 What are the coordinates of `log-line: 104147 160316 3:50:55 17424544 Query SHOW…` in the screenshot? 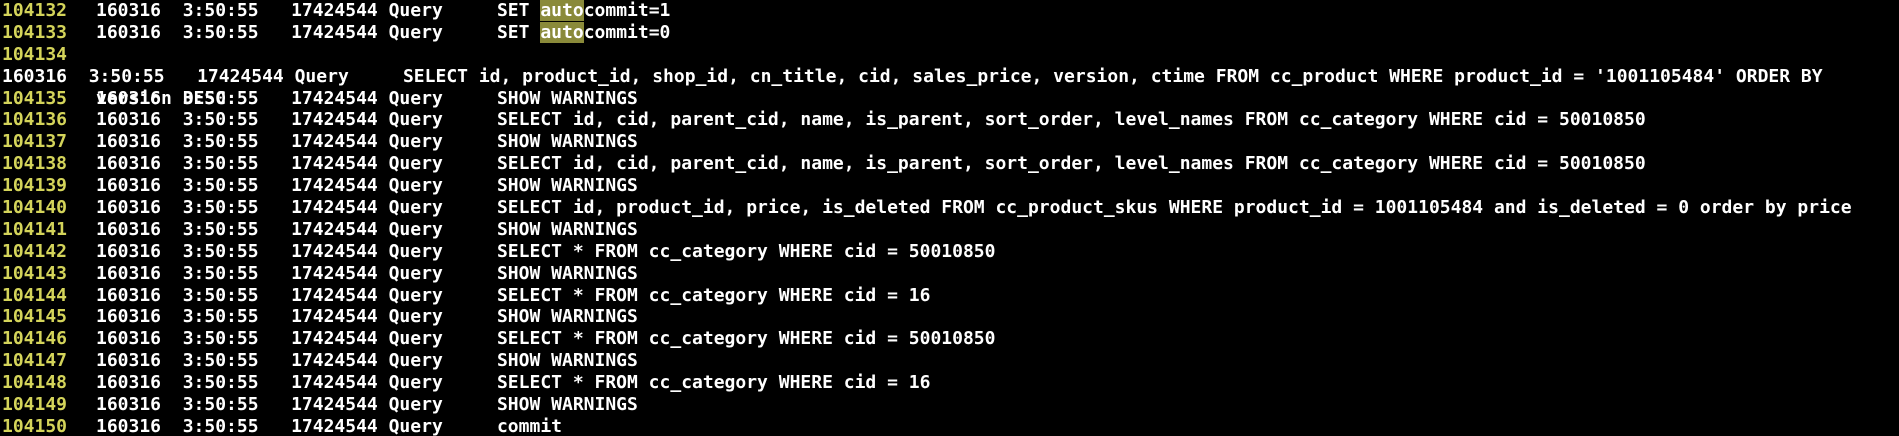 It's located at (950, 361).